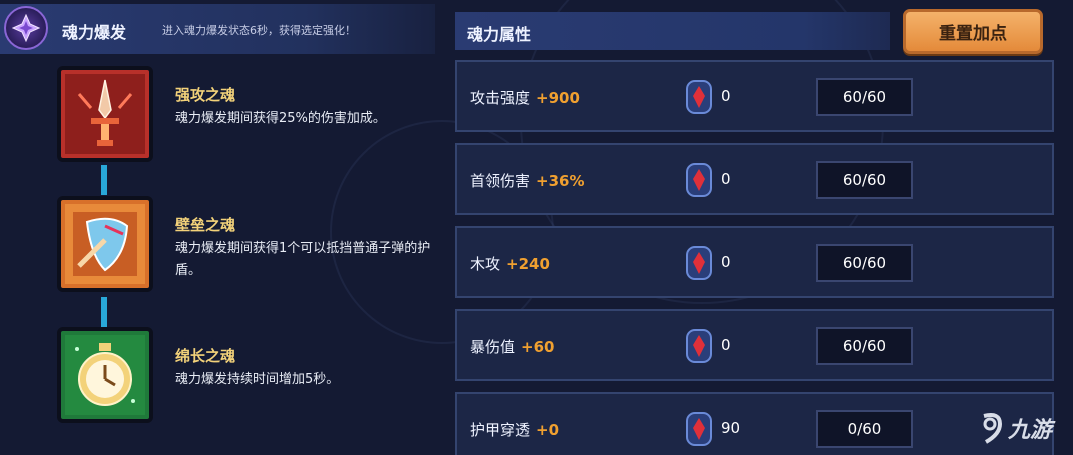 This screenshot has height=455, width=1073. Describe the element at coordinates (26, 28) in the screenshot. I see `purple-crystal-icon` at that location.